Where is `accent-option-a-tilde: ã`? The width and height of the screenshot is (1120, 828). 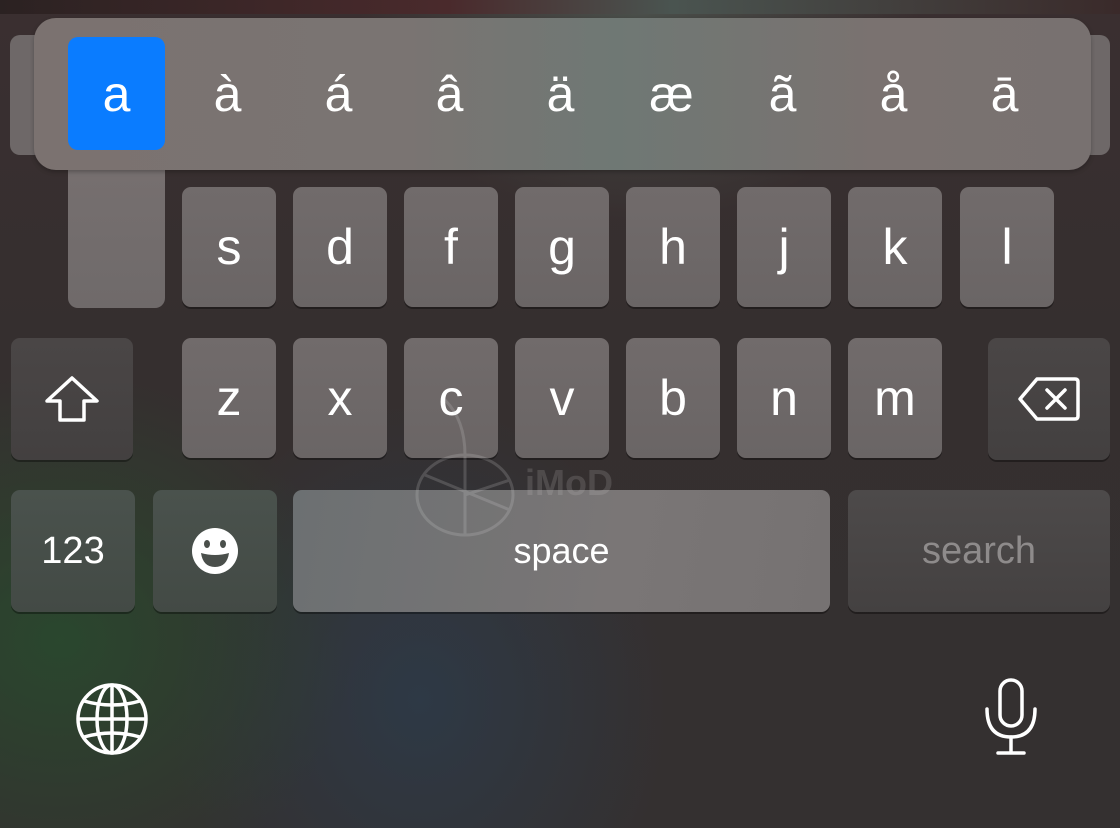 accent-option-a-tilde: ã is located at coordinates (782, 93).